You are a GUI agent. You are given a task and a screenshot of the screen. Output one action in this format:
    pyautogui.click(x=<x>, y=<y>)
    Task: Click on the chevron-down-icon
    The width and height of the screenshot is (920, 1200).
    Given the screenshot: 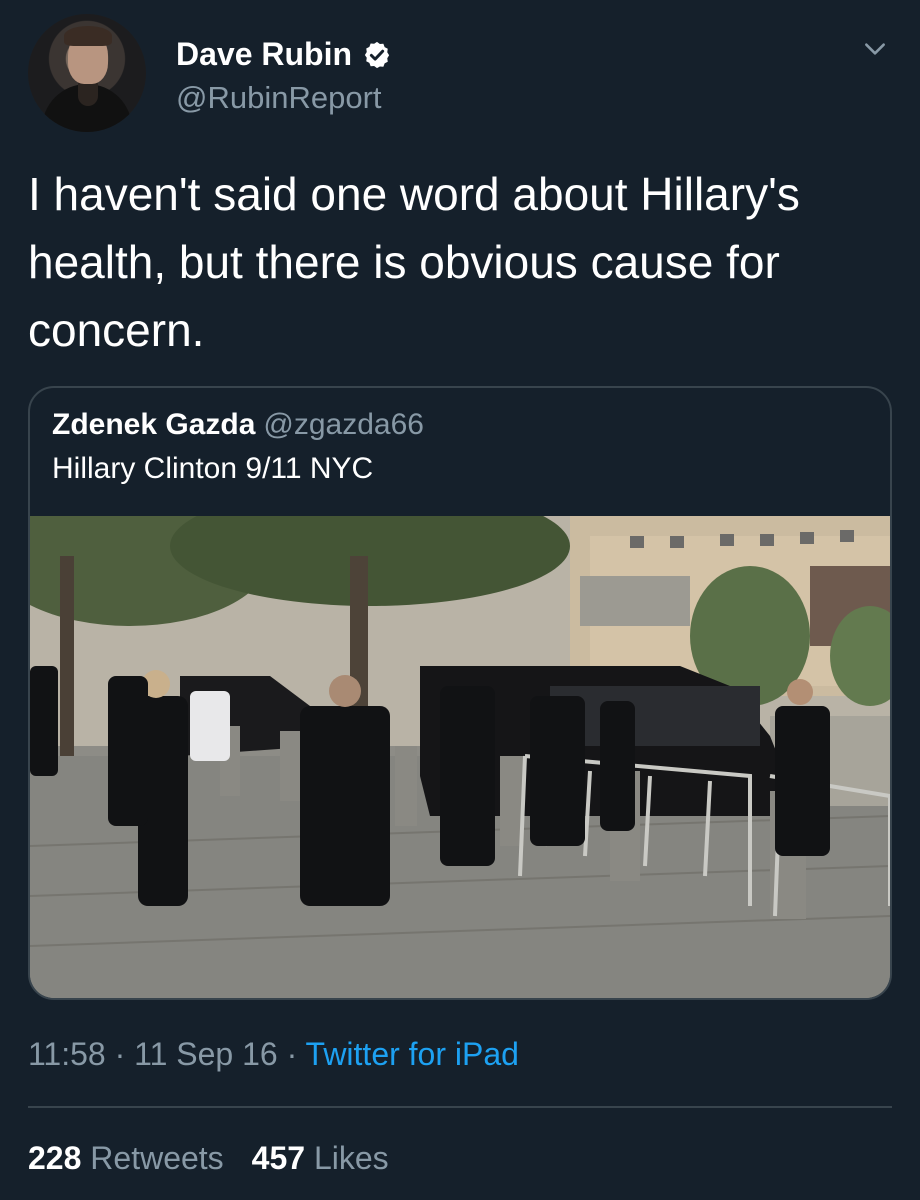 What is the action you would take?
    pyautogui.click(x=875, y=49)
    